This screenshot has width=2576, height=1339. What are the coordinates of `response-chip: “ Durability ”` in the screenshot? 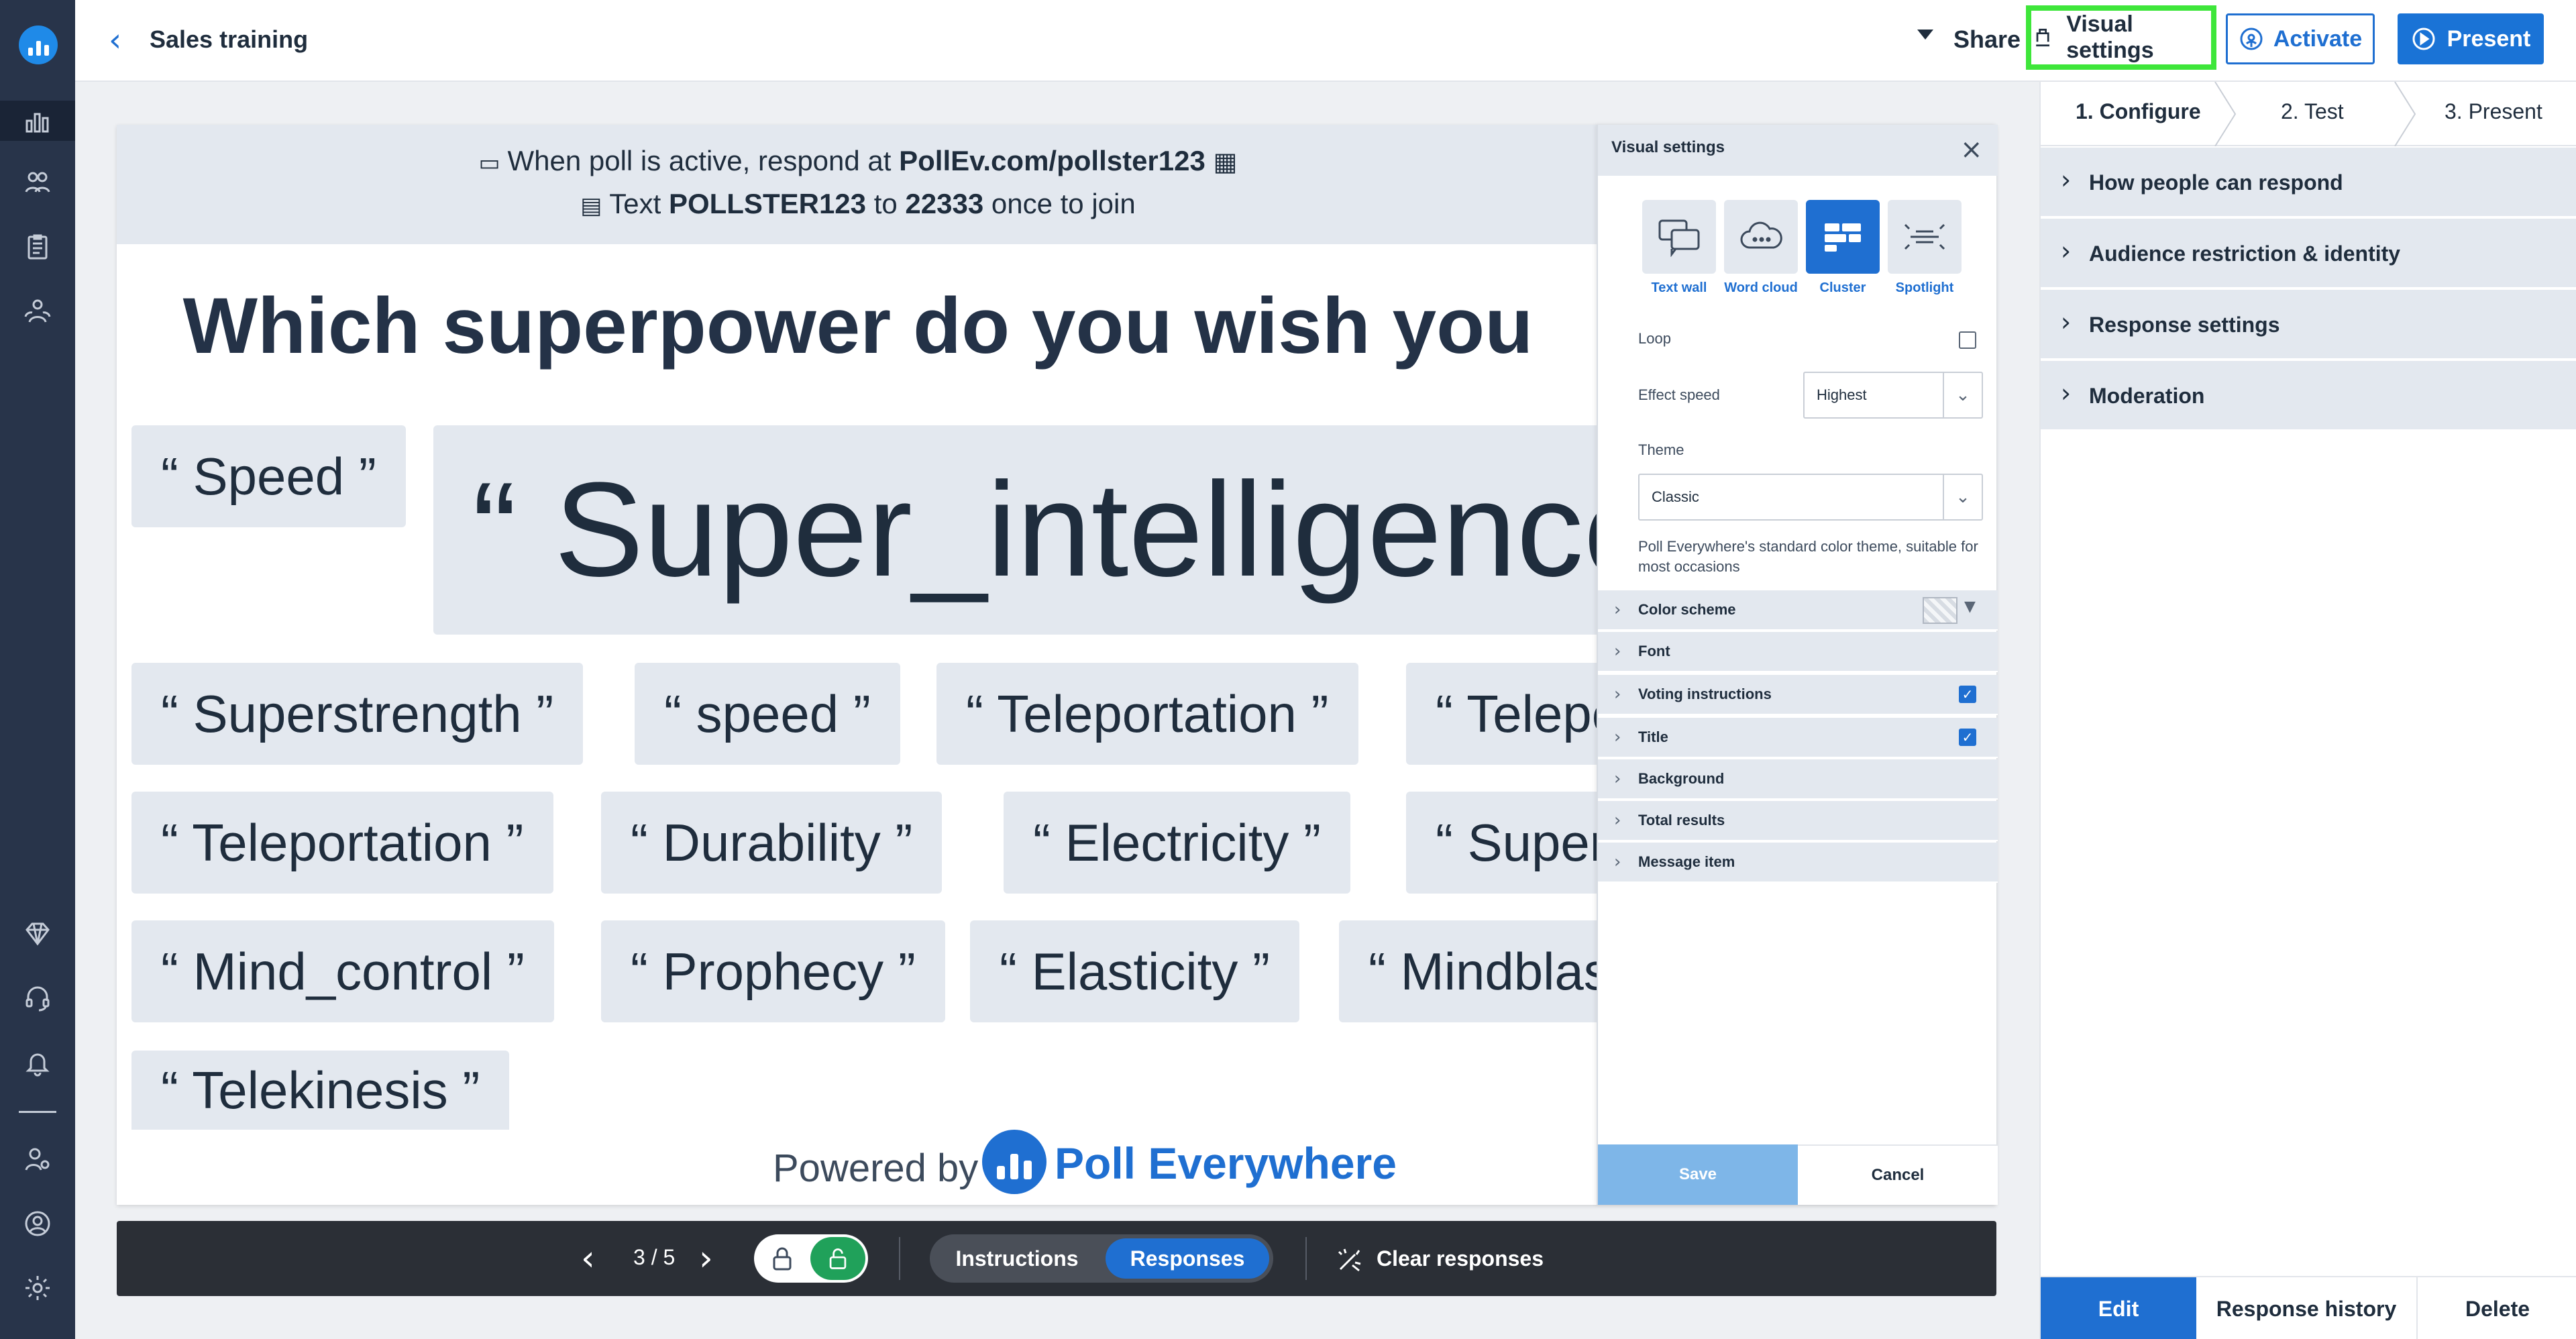 It's located at (772, 843).